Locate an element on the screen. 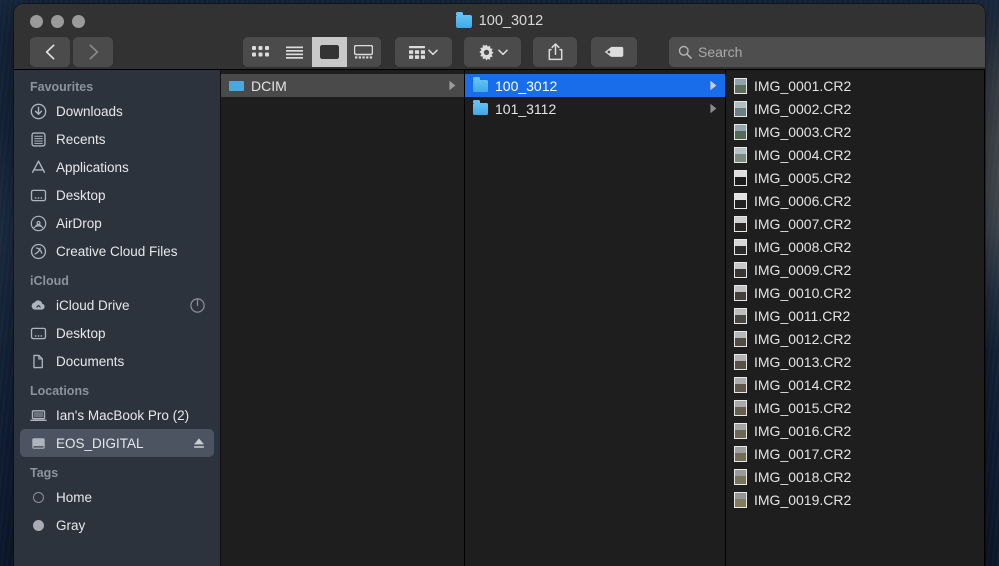 This screenshot has width=999, height=566. sidebar-item-label: Creative Cloud Files is located at coordinates (117, 251).